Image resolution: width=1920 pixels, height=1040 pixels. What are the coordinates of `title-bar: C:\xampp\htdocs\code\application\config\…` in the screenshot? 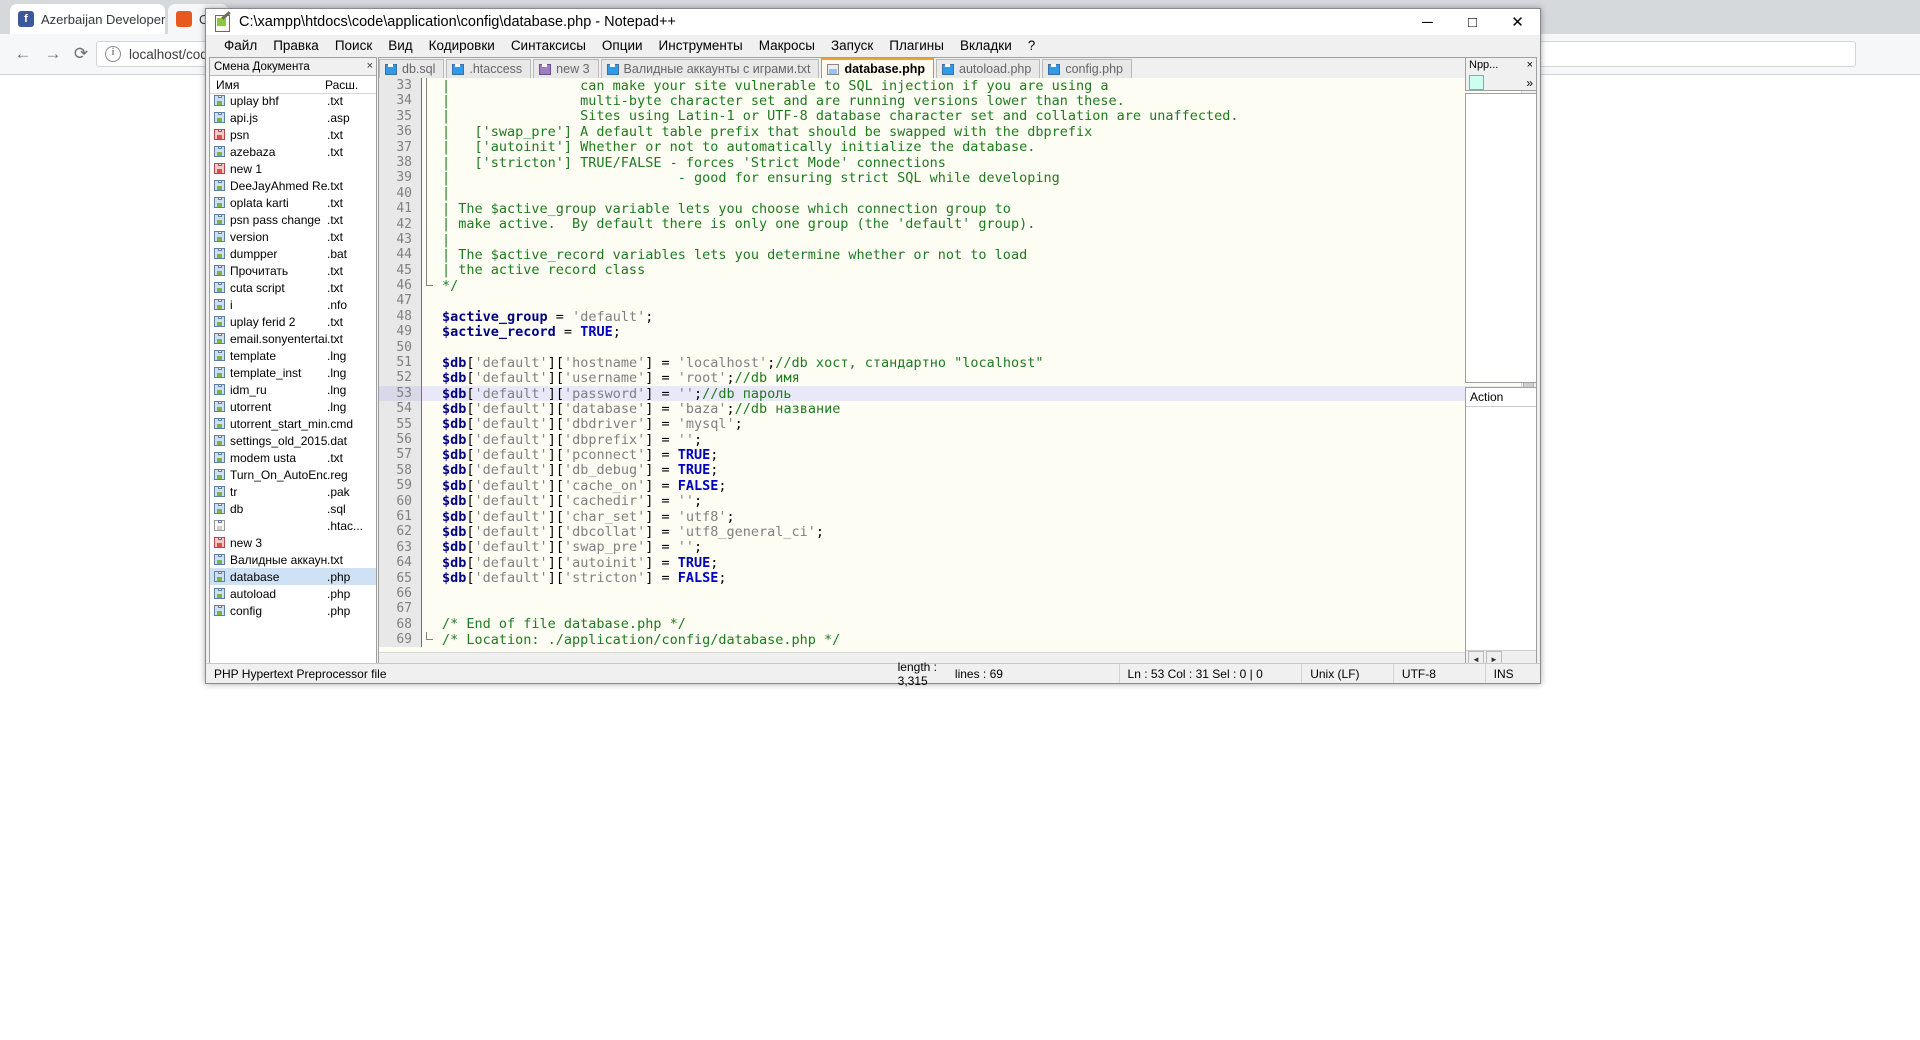 It's located at (873, 22).